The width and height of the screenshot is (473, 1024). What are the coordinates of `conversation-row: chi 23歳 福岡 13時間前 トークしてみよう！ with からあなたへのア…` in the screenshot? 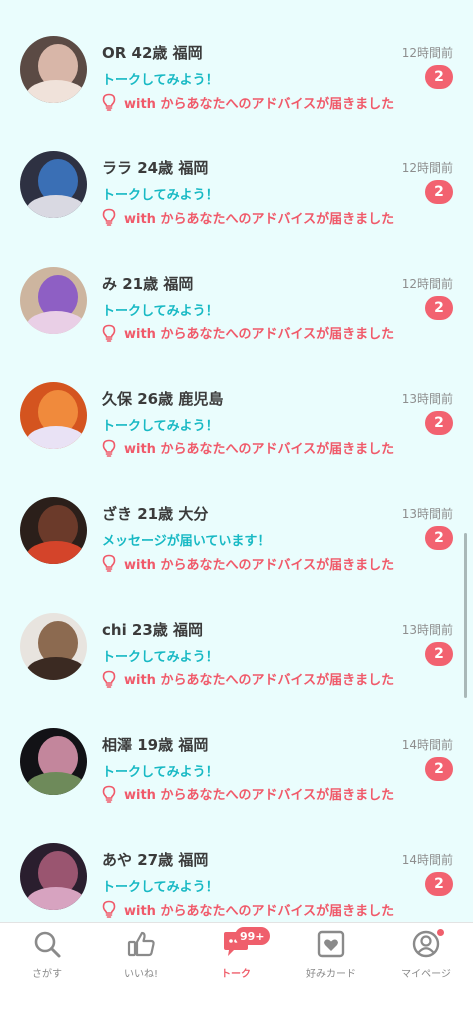 It's located at (236, 669).